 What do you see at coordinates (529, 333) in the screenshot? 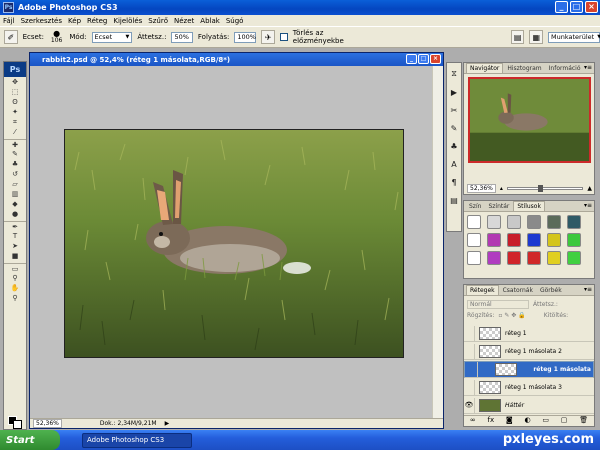
I see `layer-row: réteg 1` at bounding box center [529, 333].